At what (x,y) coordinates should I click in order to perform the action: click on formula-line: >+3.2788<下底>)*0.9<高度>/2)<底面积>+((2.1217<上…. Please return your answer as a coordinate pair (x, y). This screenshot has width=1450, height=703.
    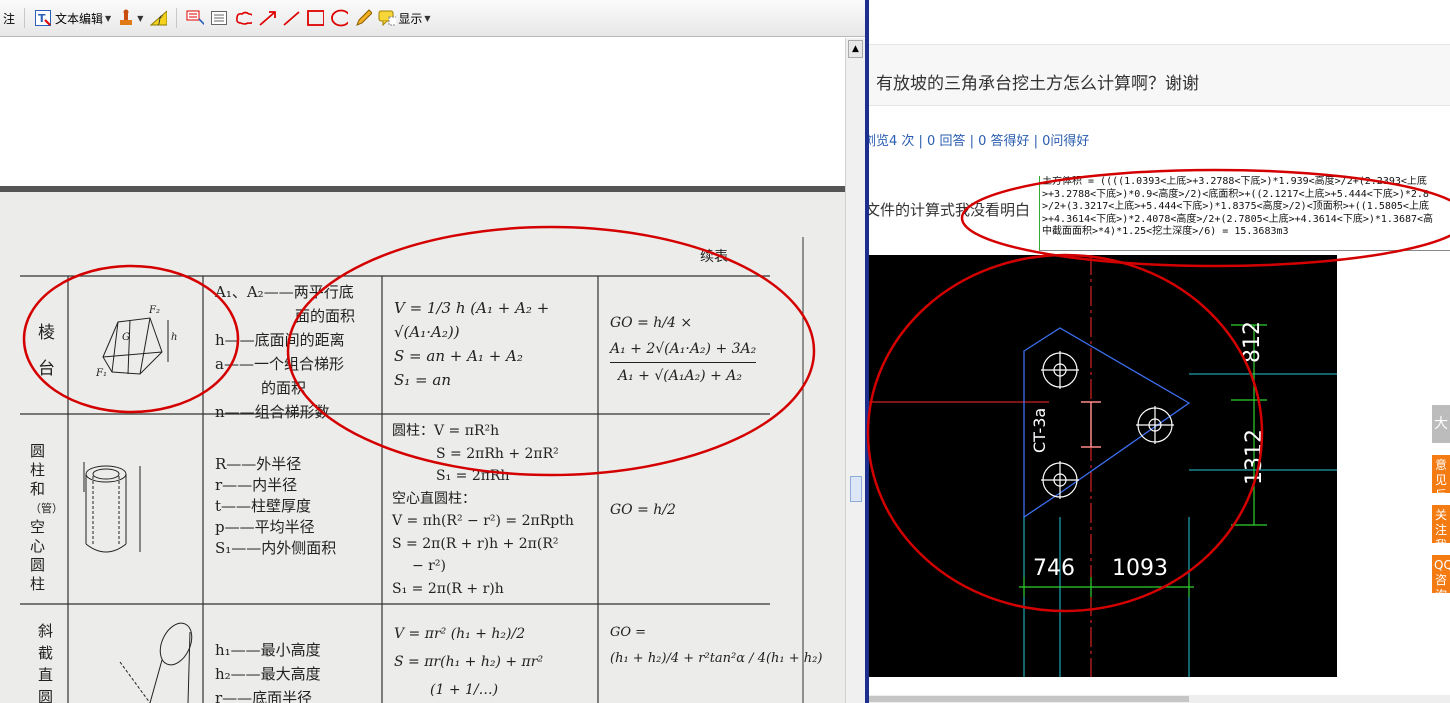
    Looking at the image, I should click on (1235, 194).